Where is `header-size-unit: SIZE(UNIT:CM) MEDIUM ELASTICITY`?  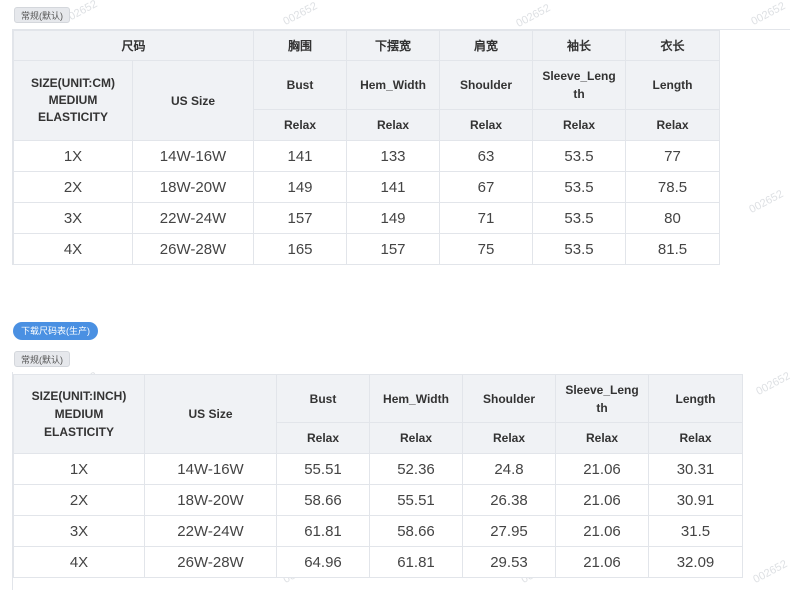
header-size-unit: SIZE(UNIT:CM) MEDIUM ELASTICITY is located at coordinates (73, 100).